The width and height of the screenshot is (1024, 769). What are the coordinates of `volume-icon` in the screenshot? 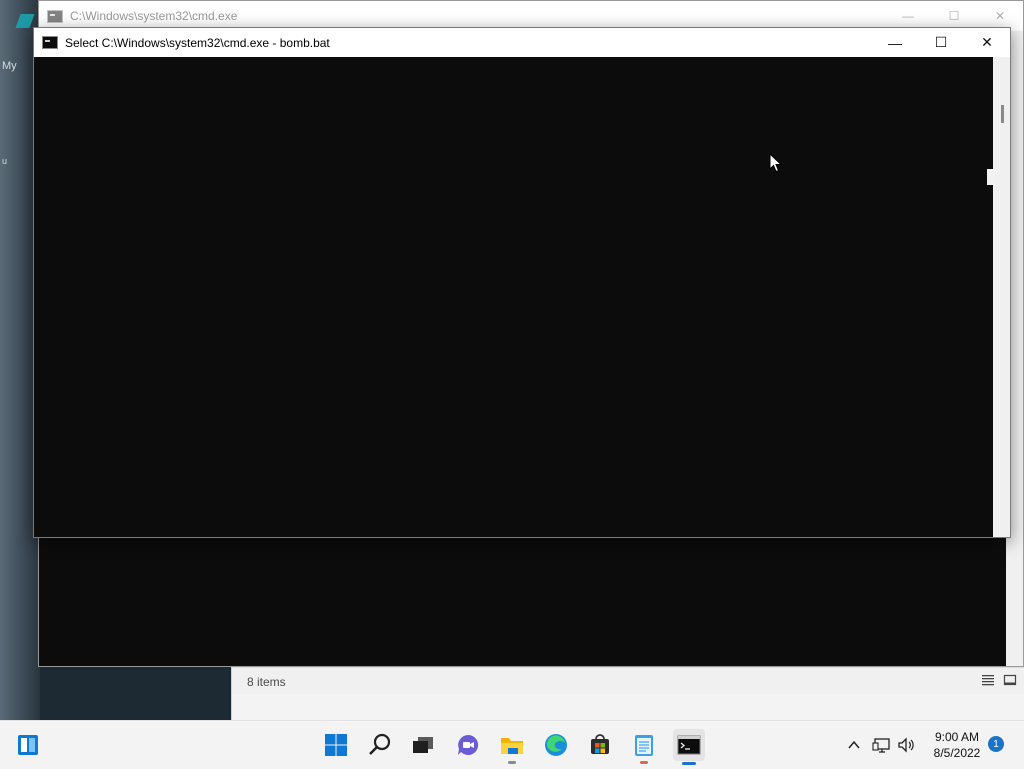 It's located at (906, 745).